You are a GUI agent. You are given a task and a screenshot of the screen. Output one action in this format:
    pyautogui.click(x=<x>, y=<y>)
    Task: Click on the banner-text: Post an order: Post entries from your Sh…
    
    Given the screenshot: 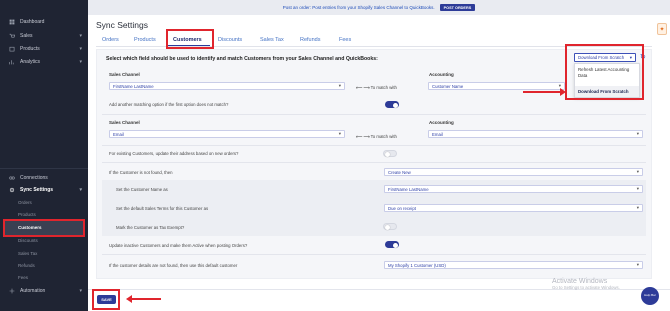 What is the action you would take?
    pyautogui.click(x=358, y=7)
    